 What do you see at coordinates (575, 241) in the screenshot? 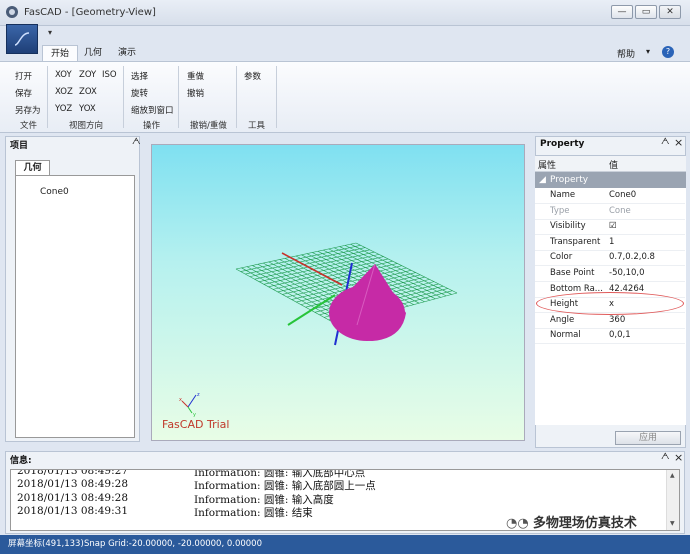
I see `property-key: Transparent` at bounding box center [575, 241].